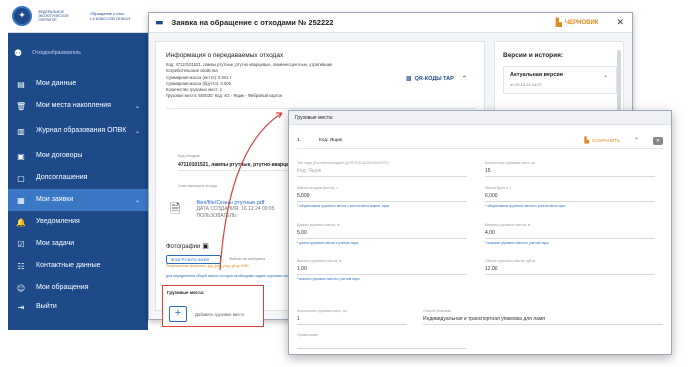 This screenshot has width=692, height=367. I want to click on sidebar-item: ▢ Допсоглашения, so click(78, 178).